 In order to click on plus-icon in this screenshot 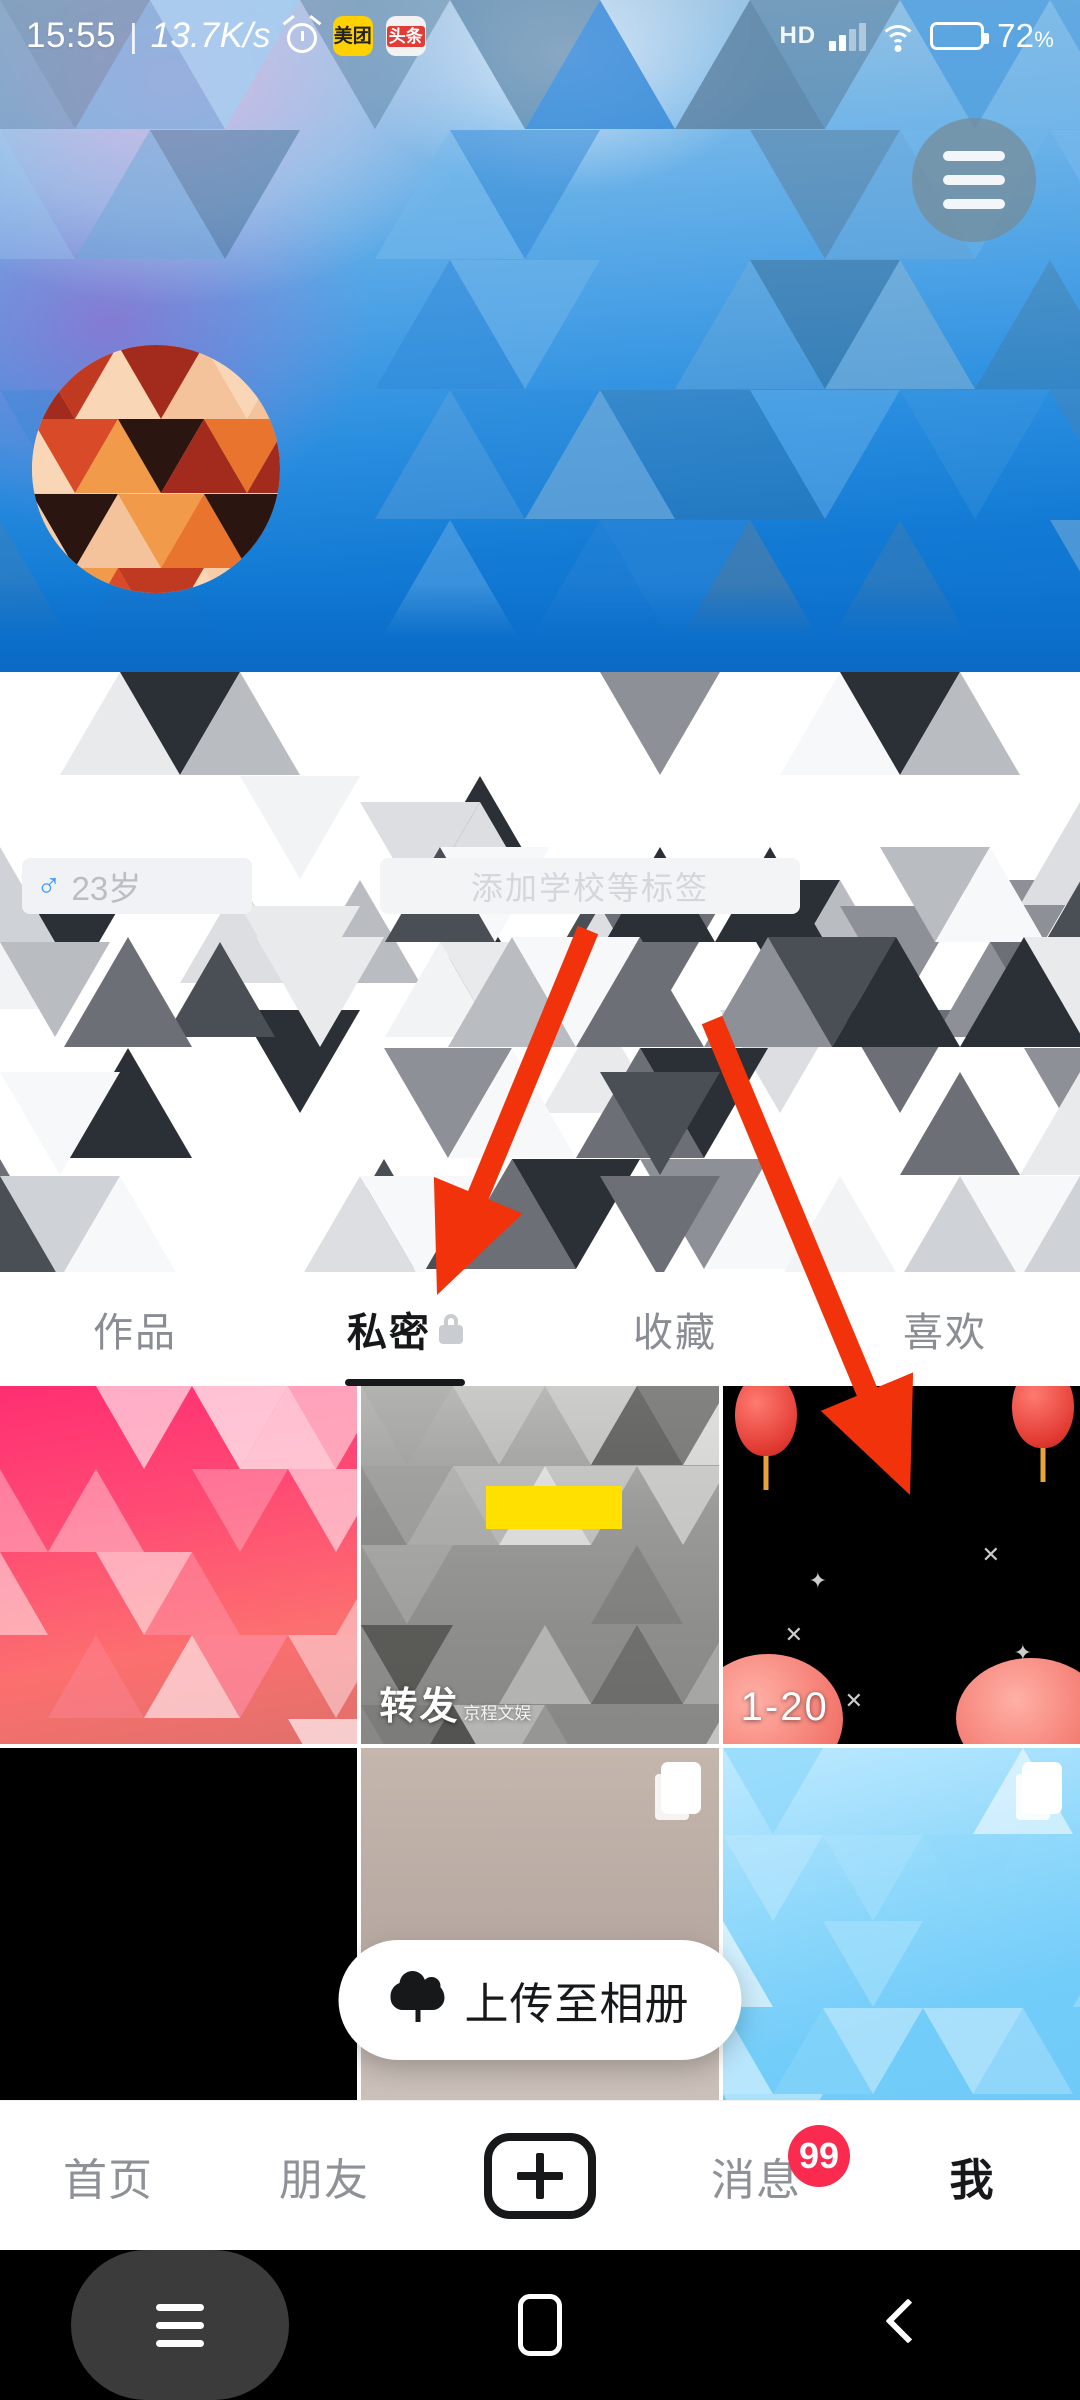, I will do `click(540, 2175)`.